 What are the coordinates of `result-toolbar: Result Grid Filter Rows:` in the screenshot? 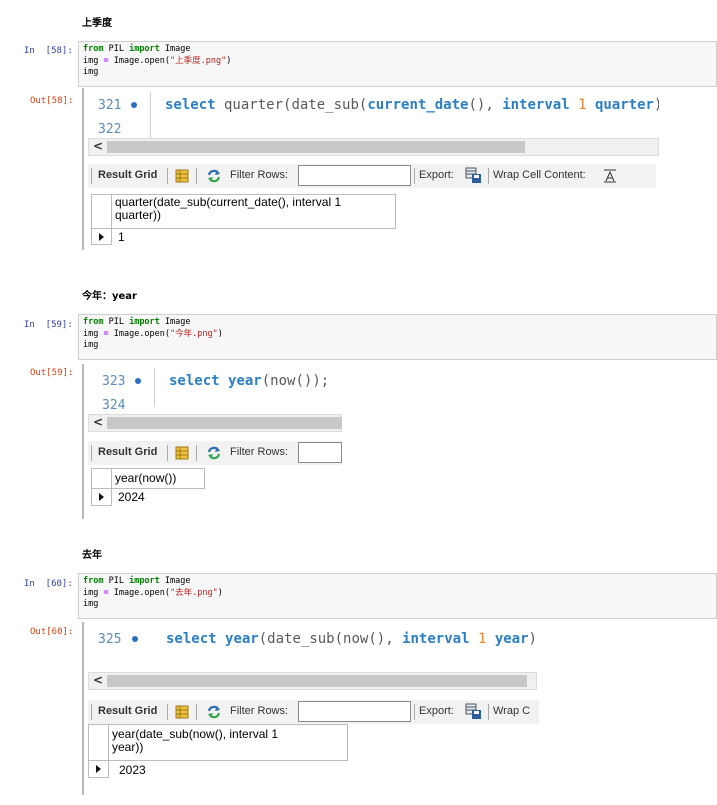 It's located at (215, 453).